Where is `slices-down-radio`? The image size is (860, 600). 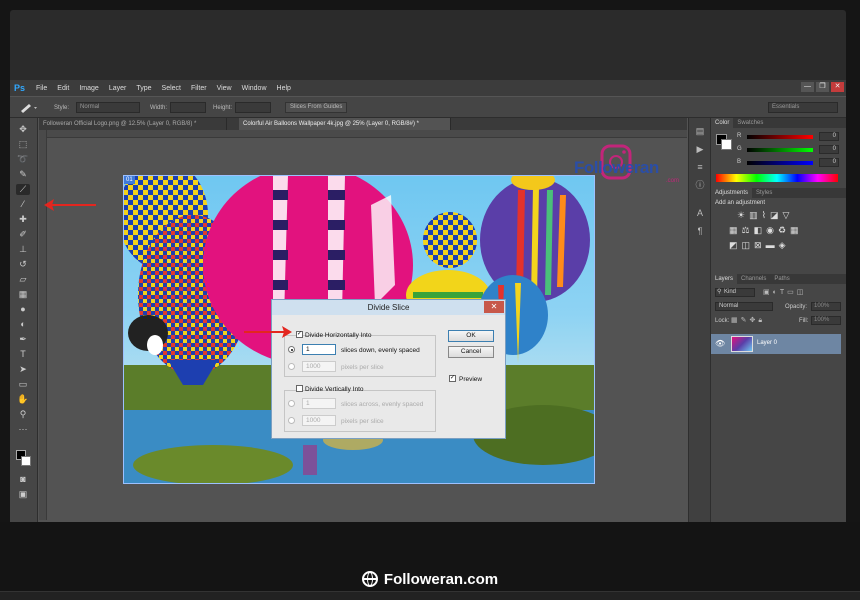
slices-down-radio is located at coordinates (291, 349).